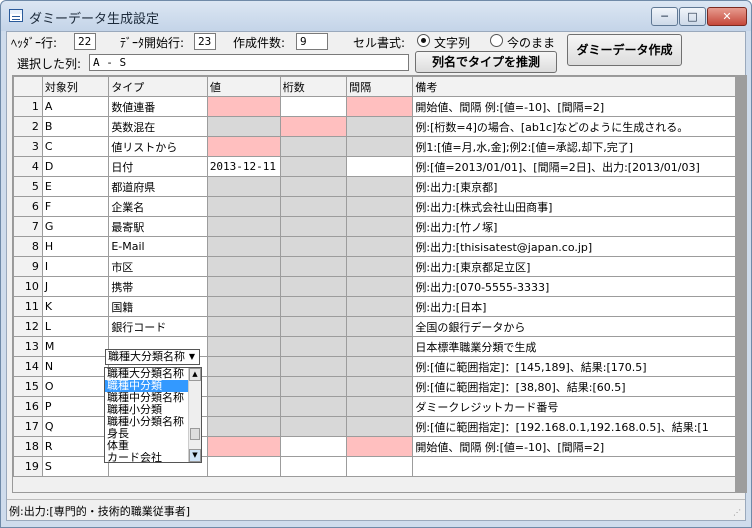 This screenshot has width=752, height=528. Describe the element at coordinates (158, 326) in the screenshot. I see `cell-type: 銀行コード` at that location.